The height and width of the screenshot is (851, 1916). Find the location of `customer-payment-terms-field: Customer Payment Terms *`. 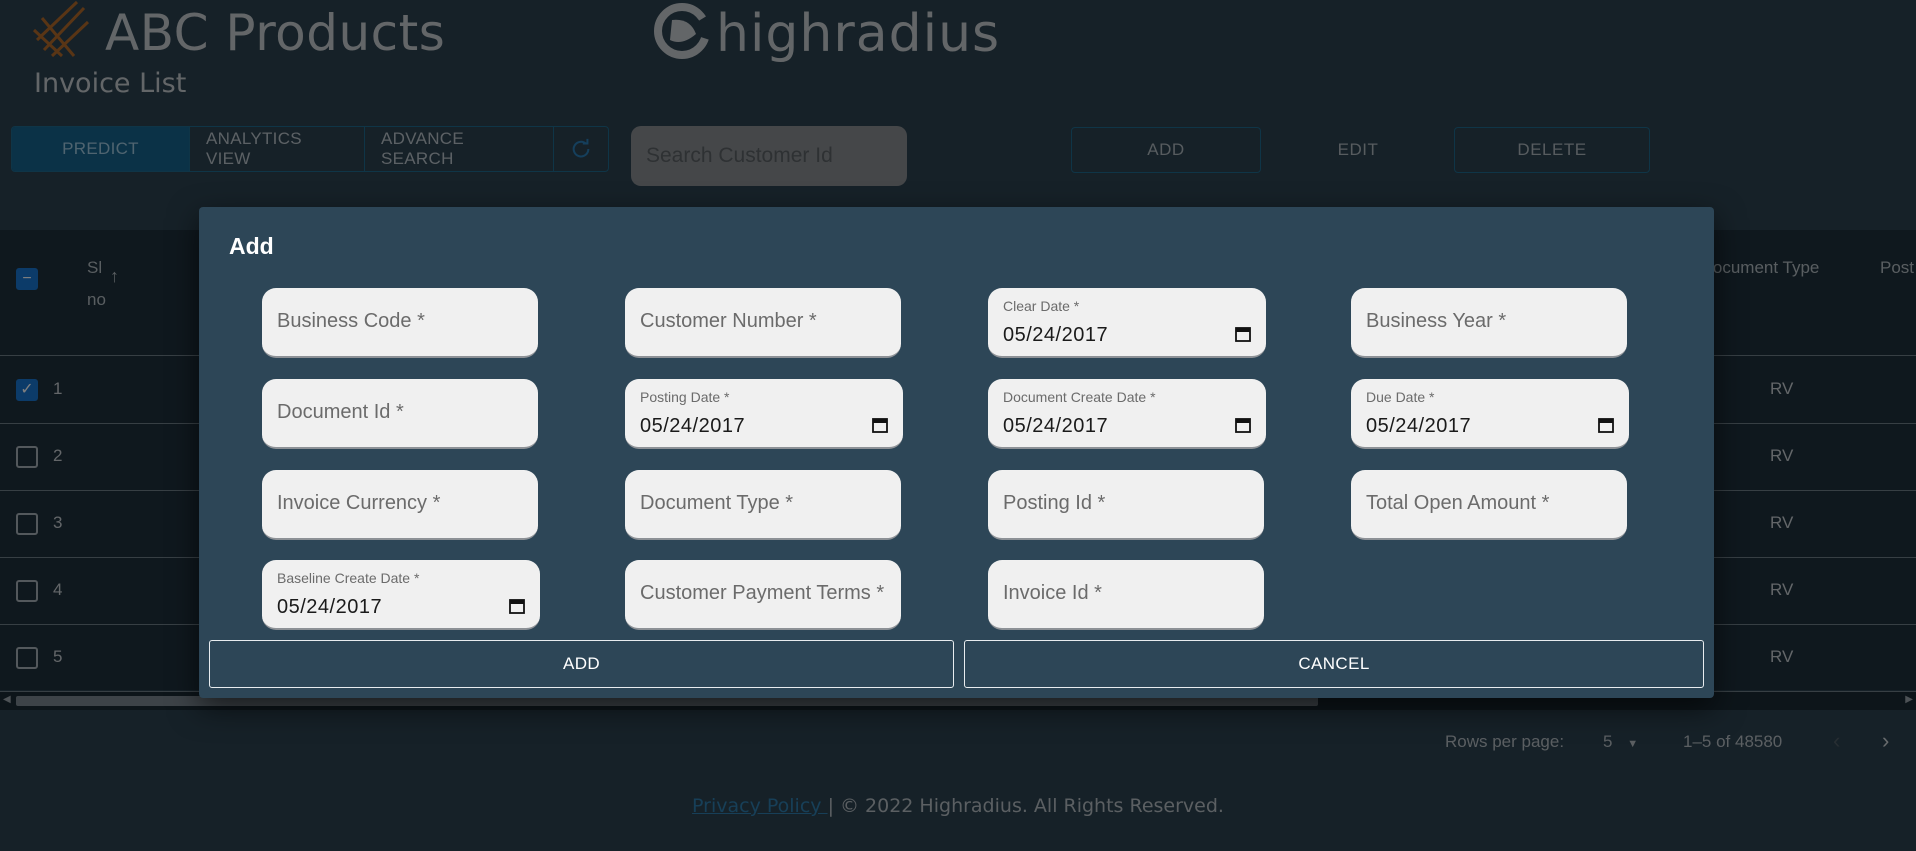

customer-payment-terms-field: Customer Payment Terms * is located at coordinates (763, 595).